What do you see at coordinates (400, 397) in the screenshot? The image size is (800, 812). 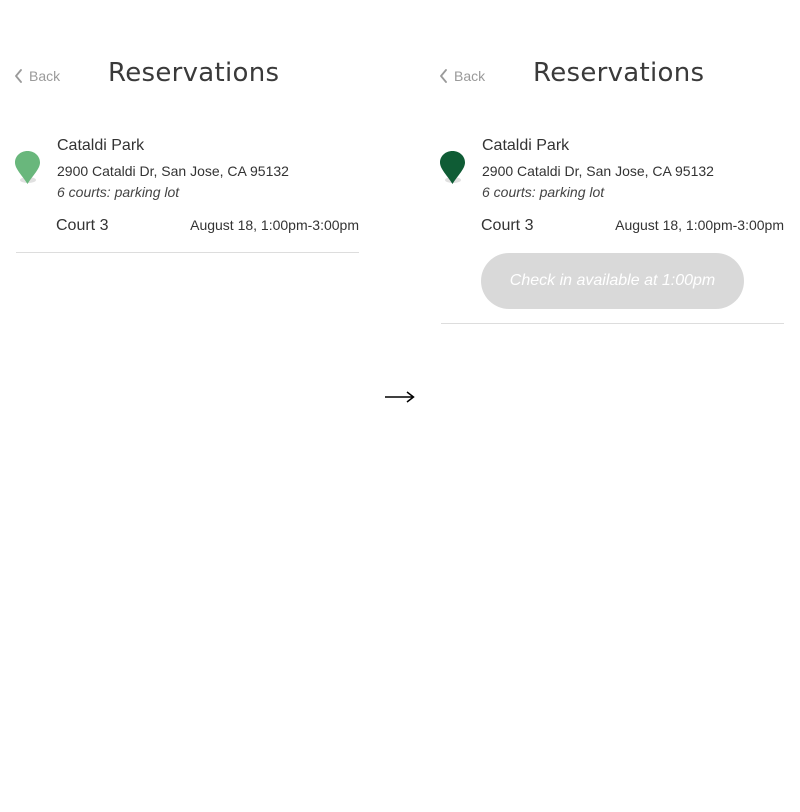 I see `right-arrow-icon` at bounding box center [400, 397].